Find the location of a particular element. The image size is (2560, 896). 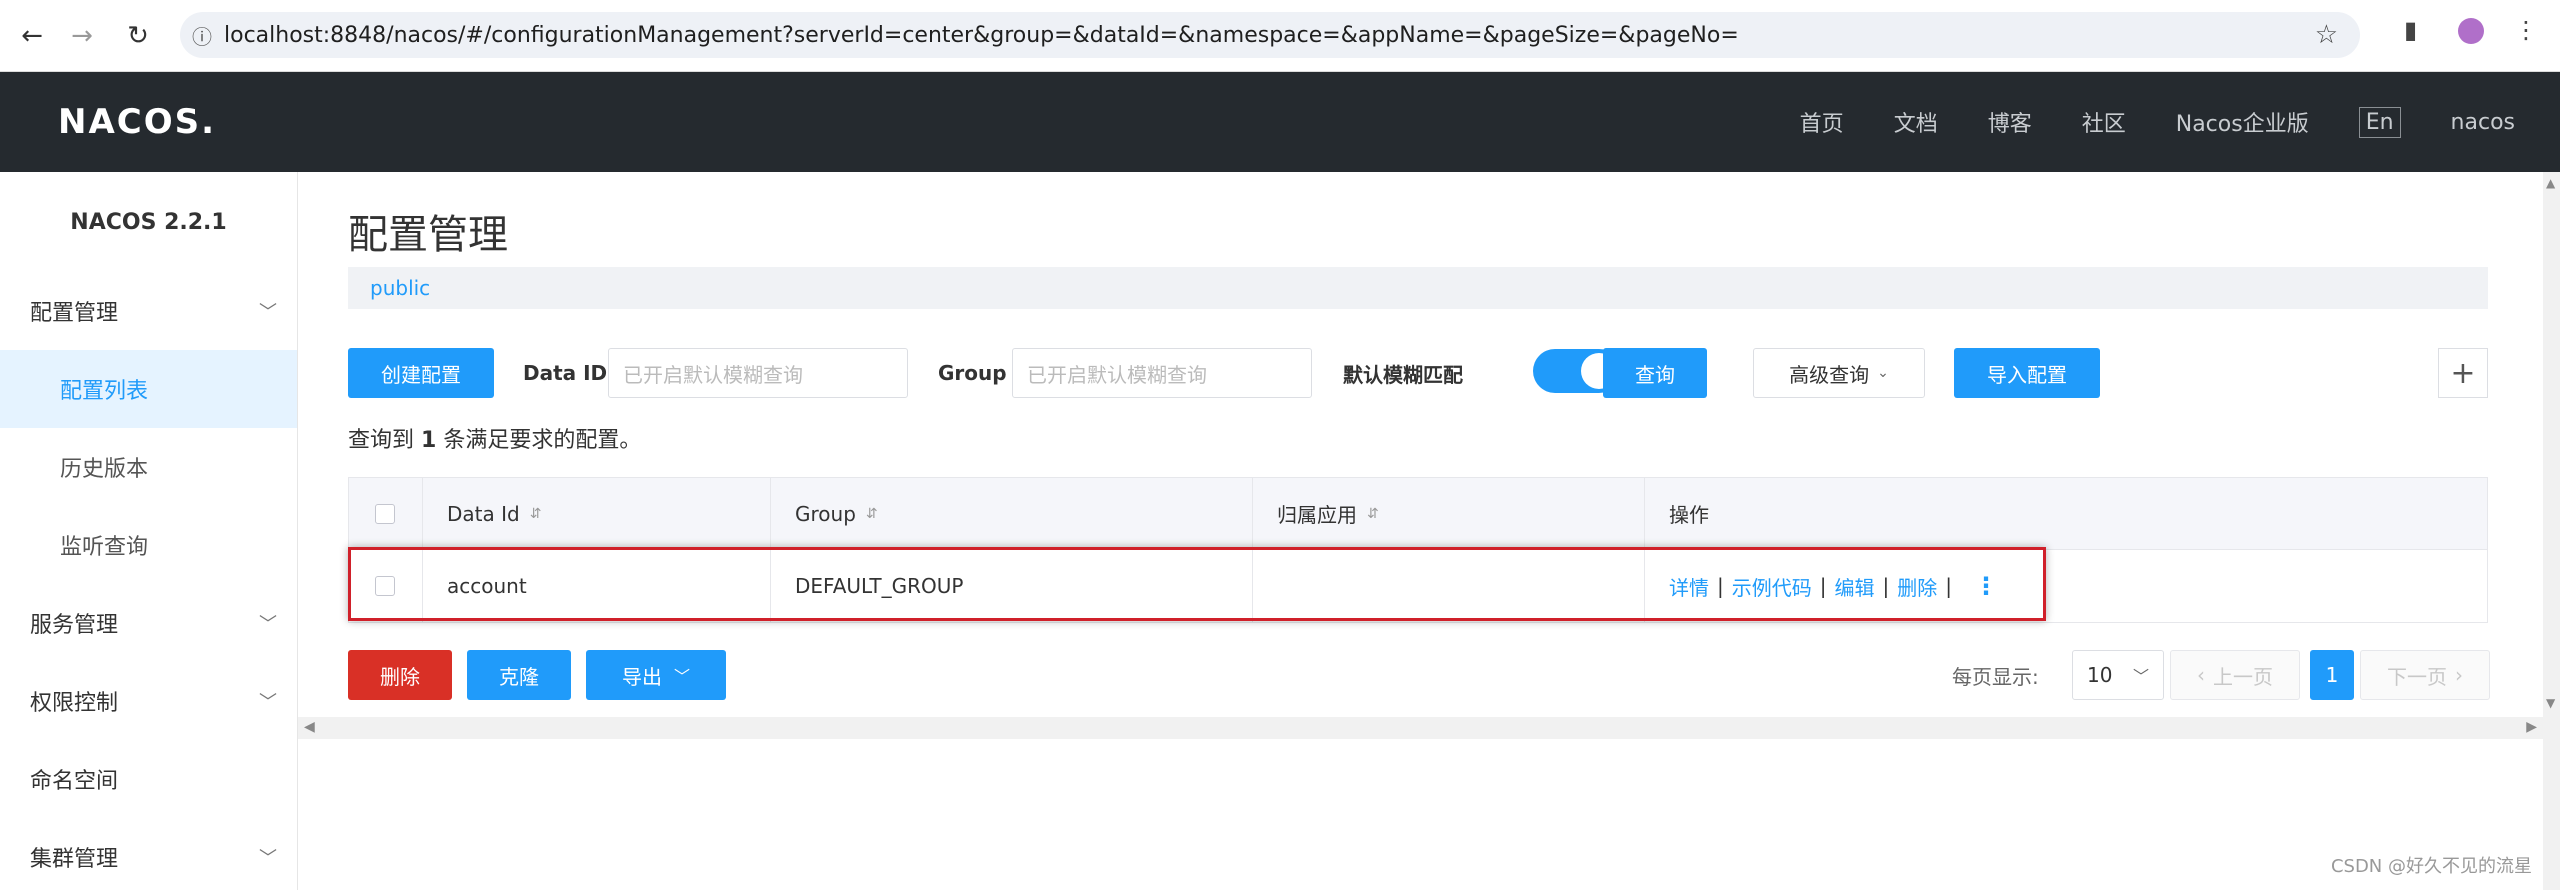

browser-menu-icon: ⋮ is located at coordinates (2526, 30).